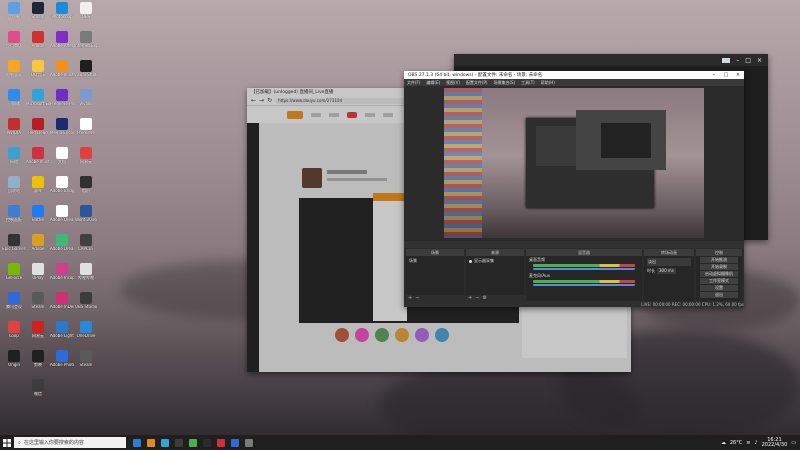 The width and height of the screenshot is (800, 450). Describe the element at coordinates (775, 442) in the screenshot. I see `clock: 16:21 2022/4/30` at that location.